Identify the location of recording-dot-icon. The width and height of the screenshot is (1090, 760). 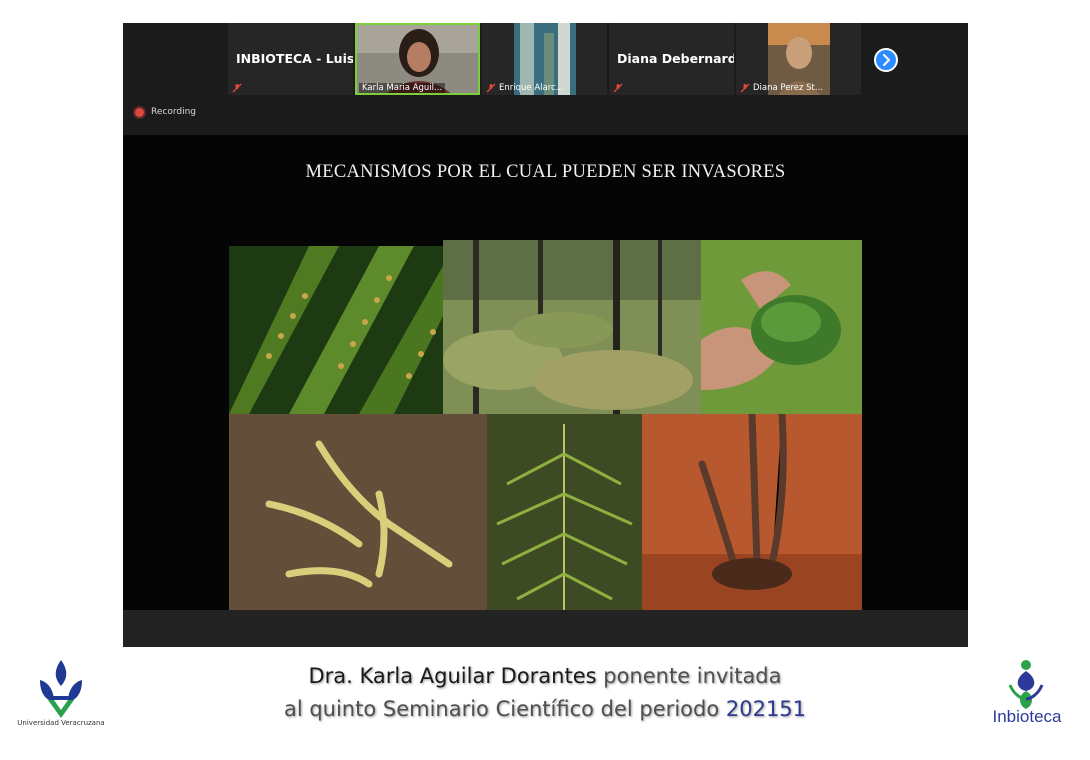
(139, 112).